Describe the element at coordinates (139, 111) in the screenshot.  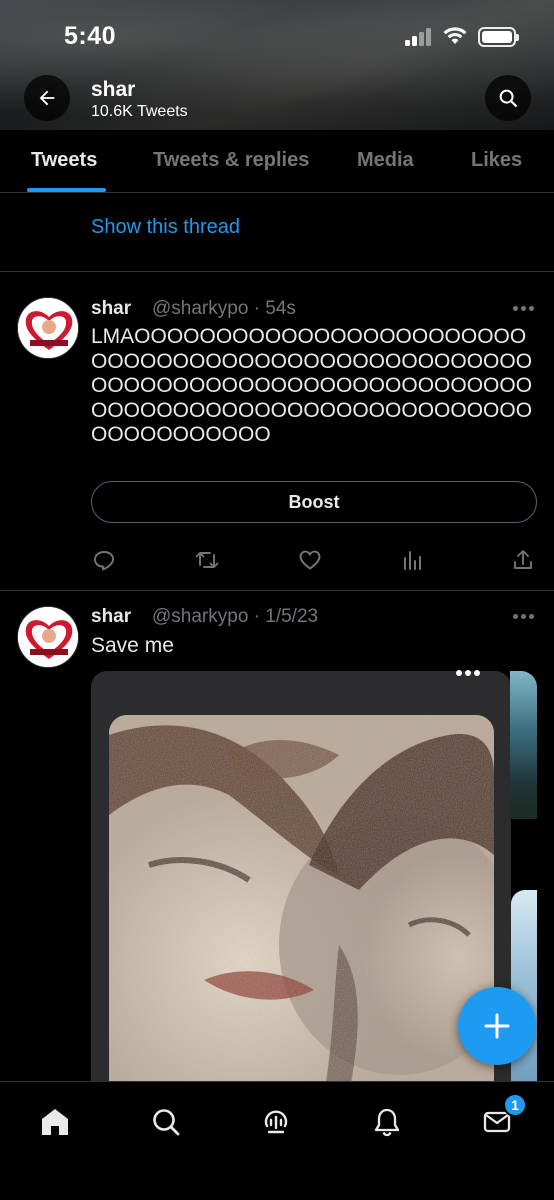
I see `profile-tweet-count: 10.6K Tweets` at that location.